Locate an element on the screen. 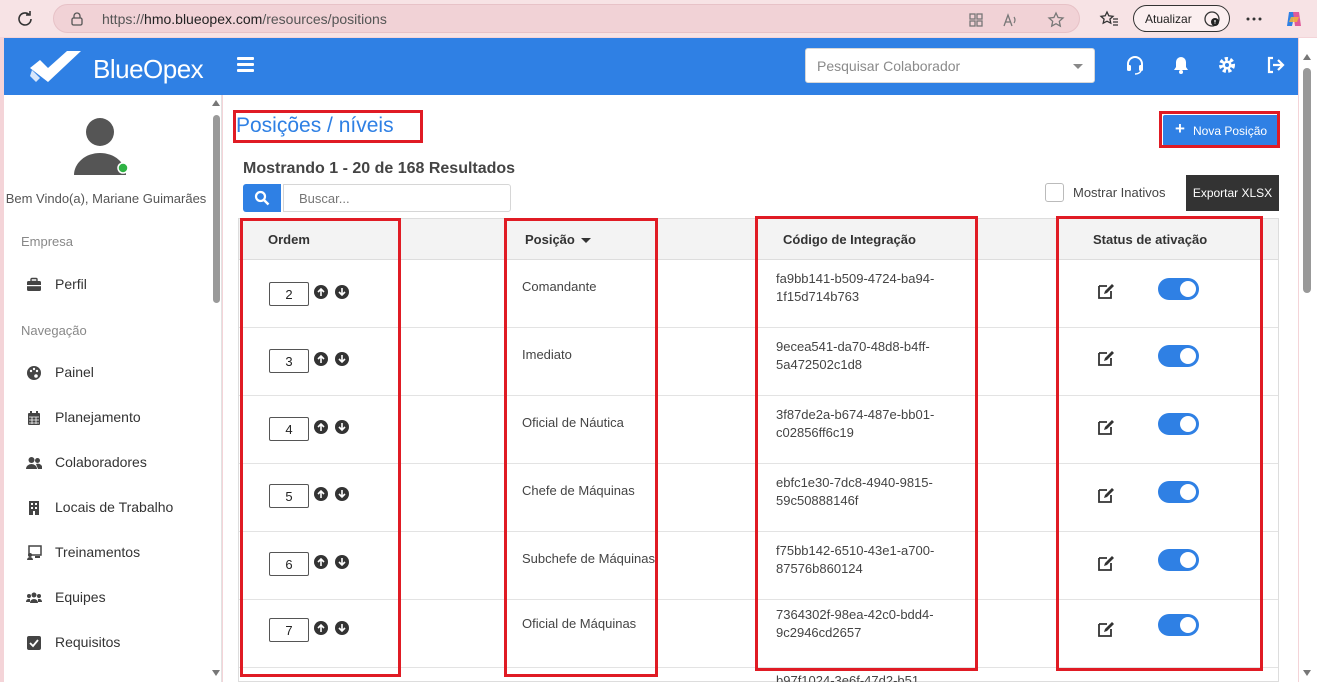 This screenshot has width=1317, height=682. sidebar-item-employees: Colaboradores is located at coordinates (116, 463).